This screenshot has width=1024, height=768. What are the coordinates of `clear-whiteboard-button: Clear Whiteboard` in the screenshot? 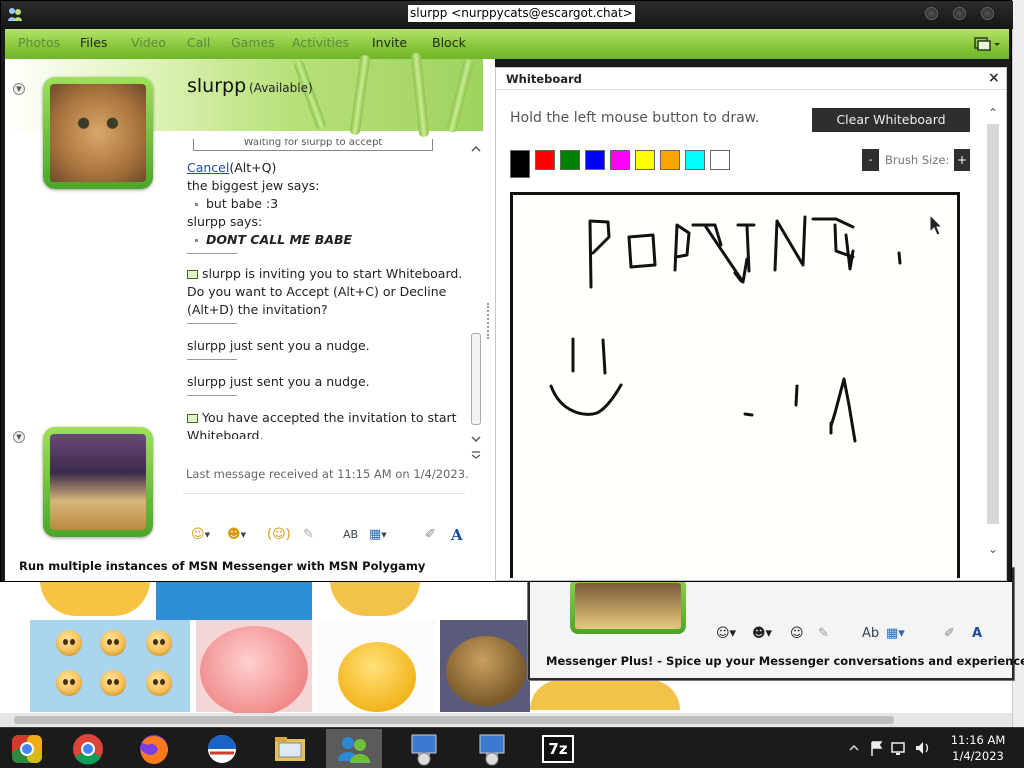 It's located at (891, 120).